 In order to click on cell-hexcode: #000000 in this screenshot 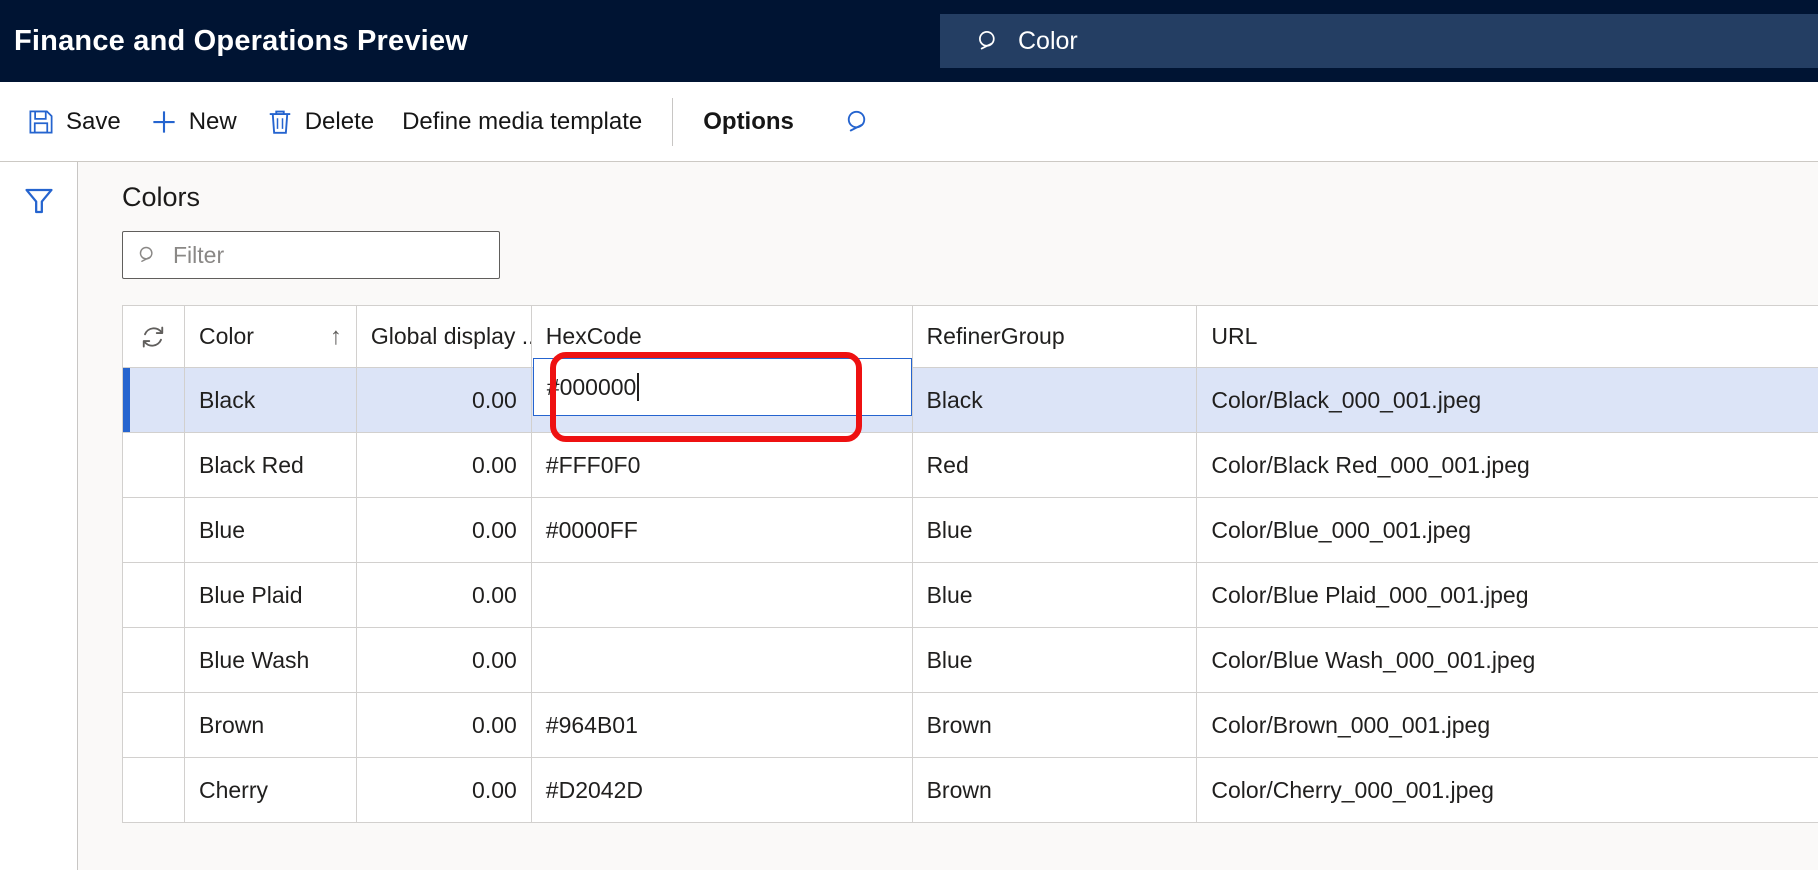, I will do `click(722, 395)`.